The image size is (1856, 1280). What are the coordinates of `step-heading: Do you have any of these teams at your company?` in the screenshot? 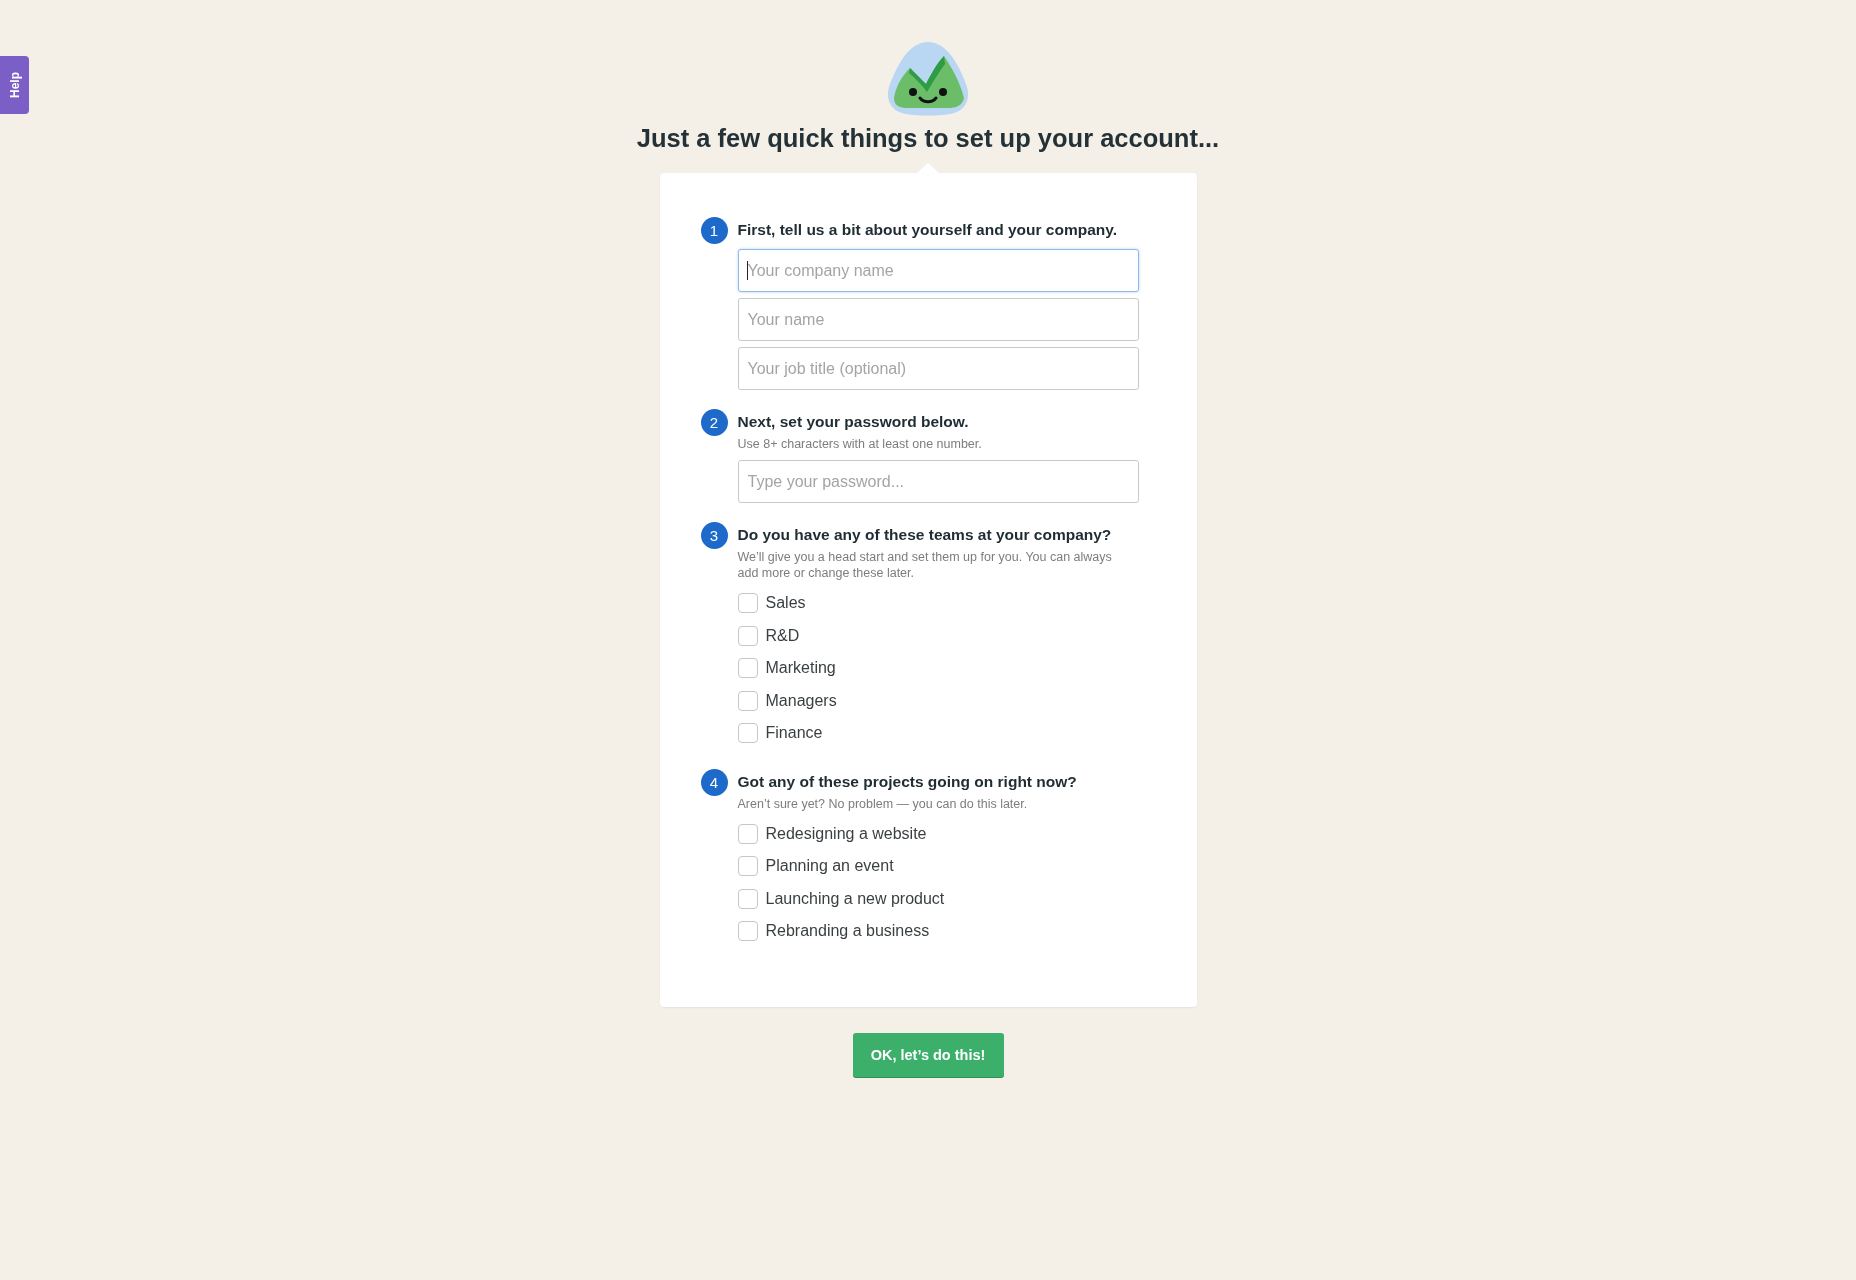 It's located at (925, 535).